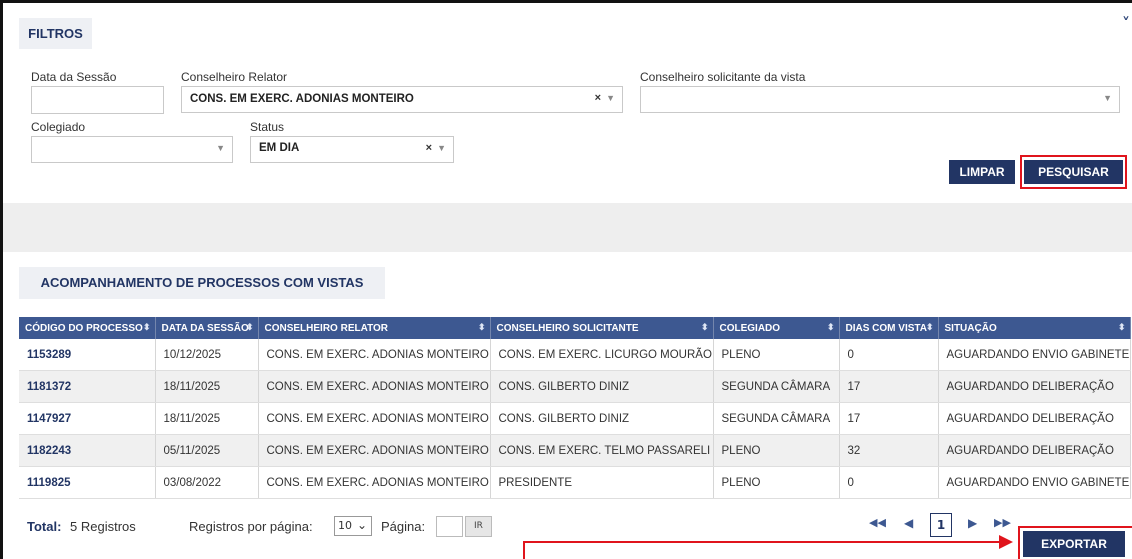  I want to click on status-label: Status, so click(267, 127).